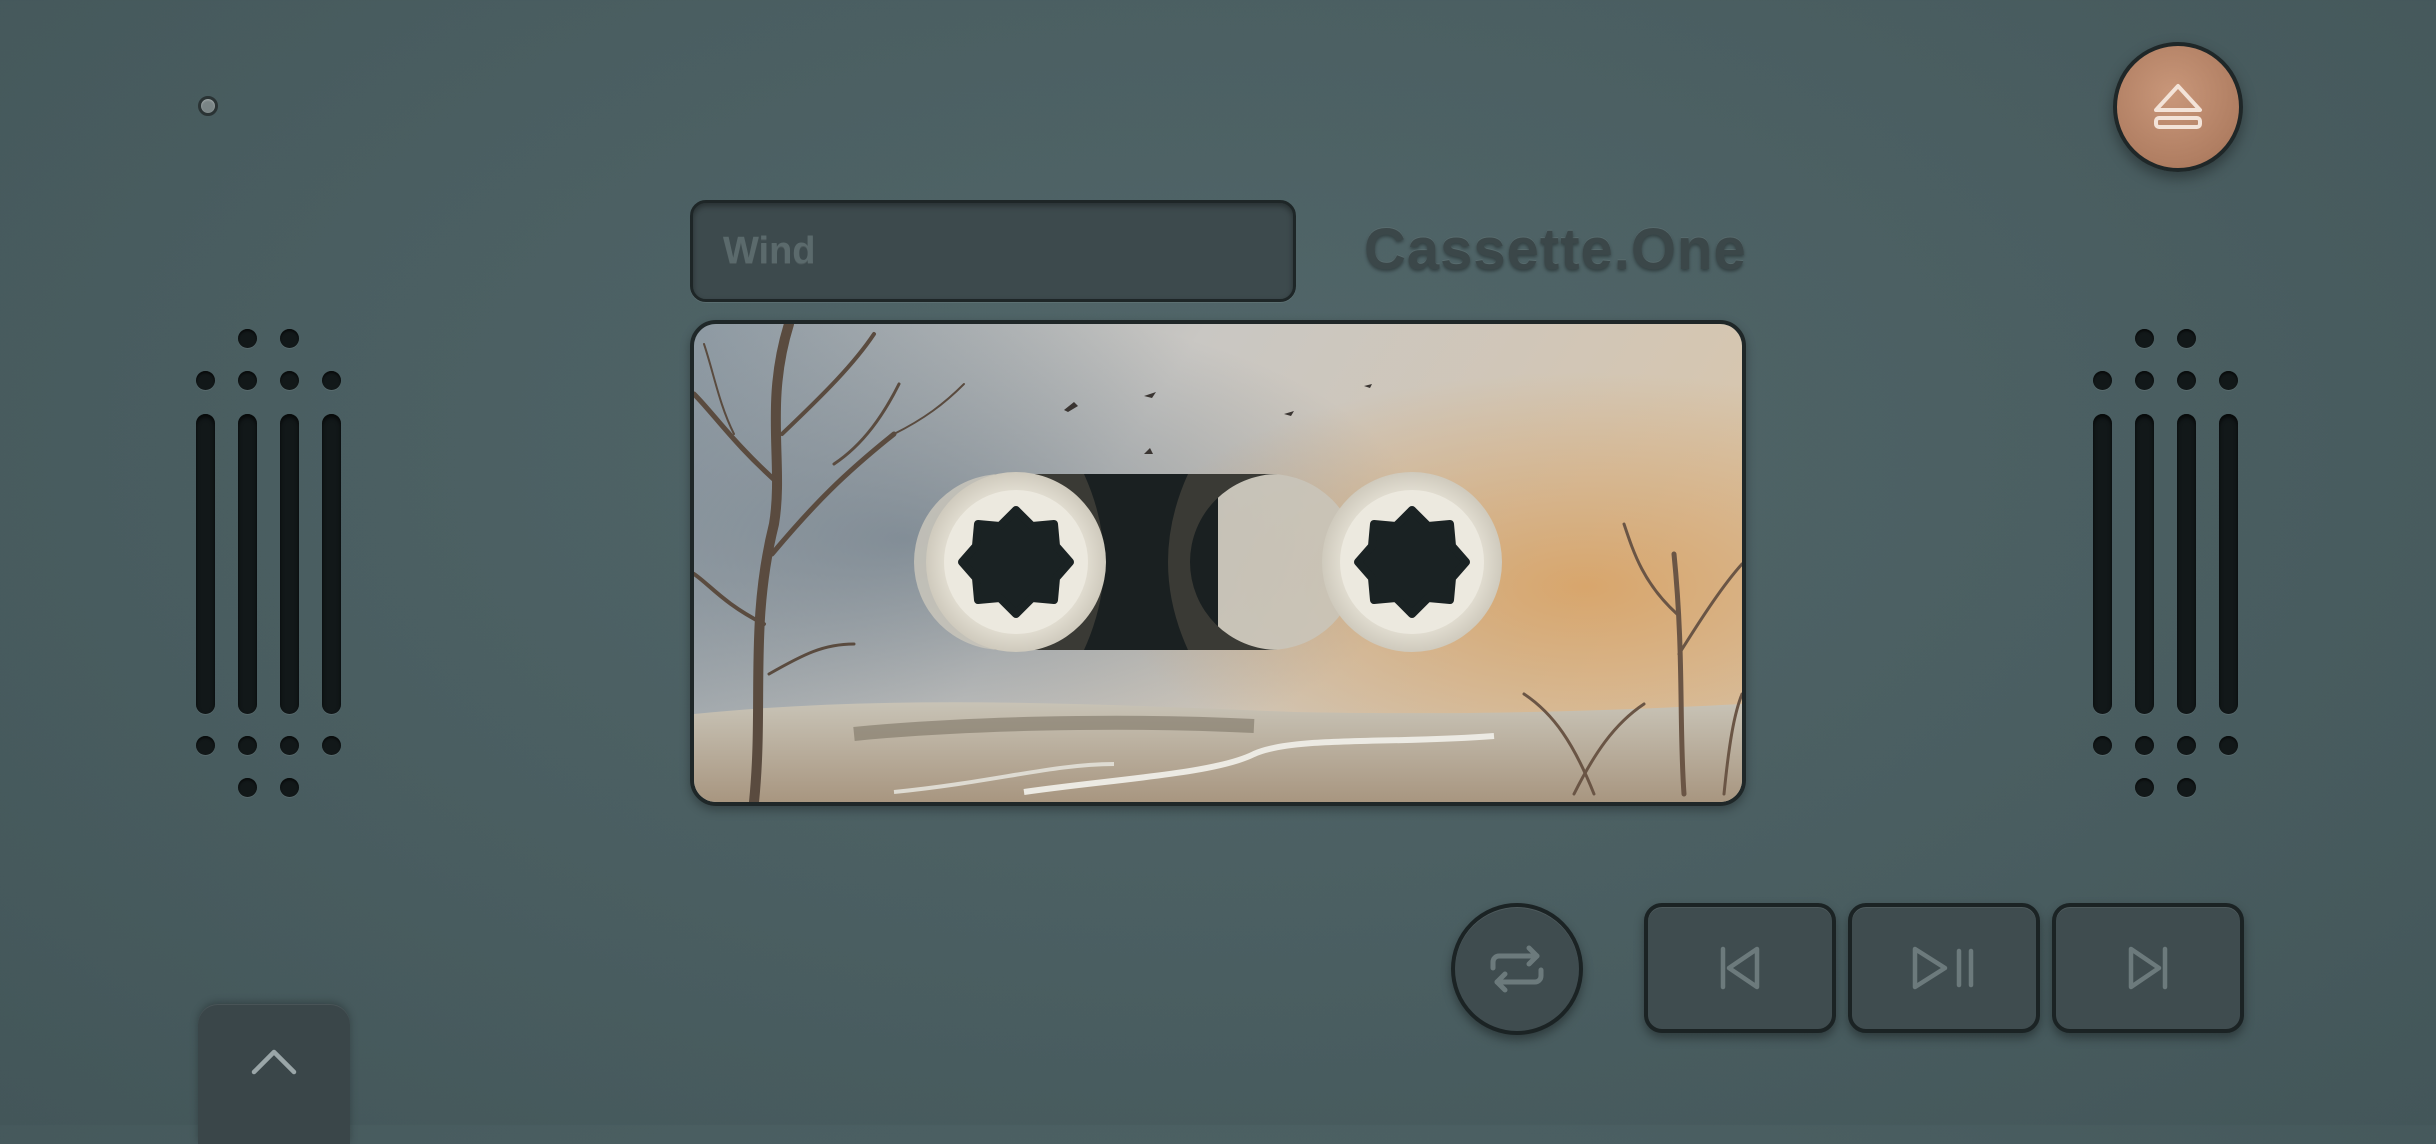 The height and width of the screenshot is (1144, 2436). I want to click on expand-panel-button, so click(274, 1074).